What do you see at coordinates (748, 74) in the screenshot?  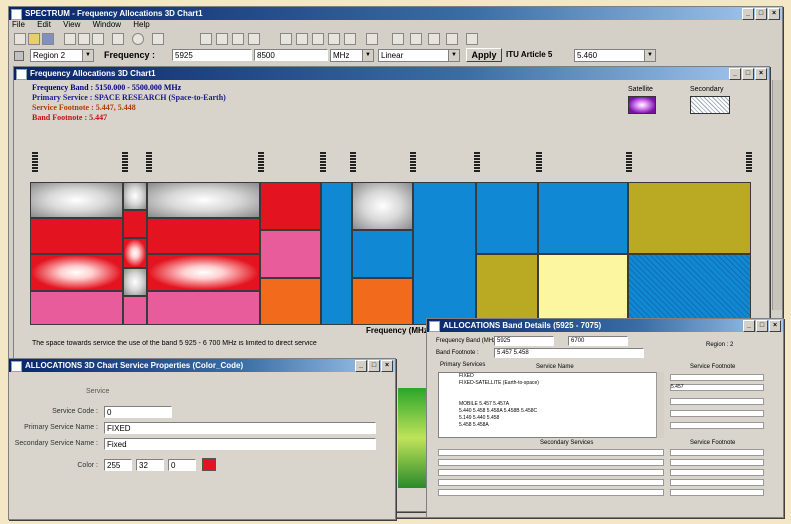 I see `chart-maximize-button: □` at bounding box center [748, 74].